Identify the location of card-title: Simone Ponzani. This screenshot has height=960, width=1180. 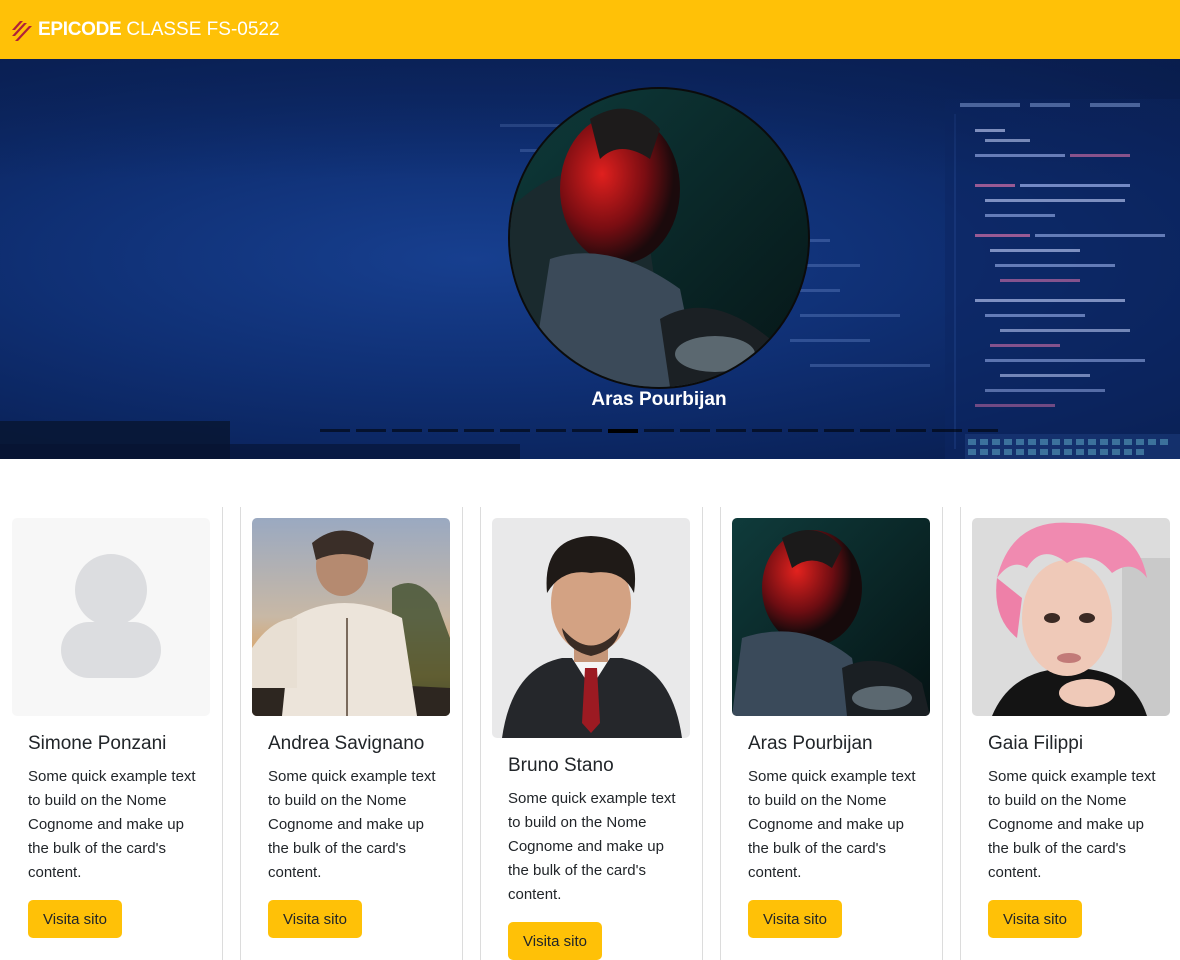
(97, 743).